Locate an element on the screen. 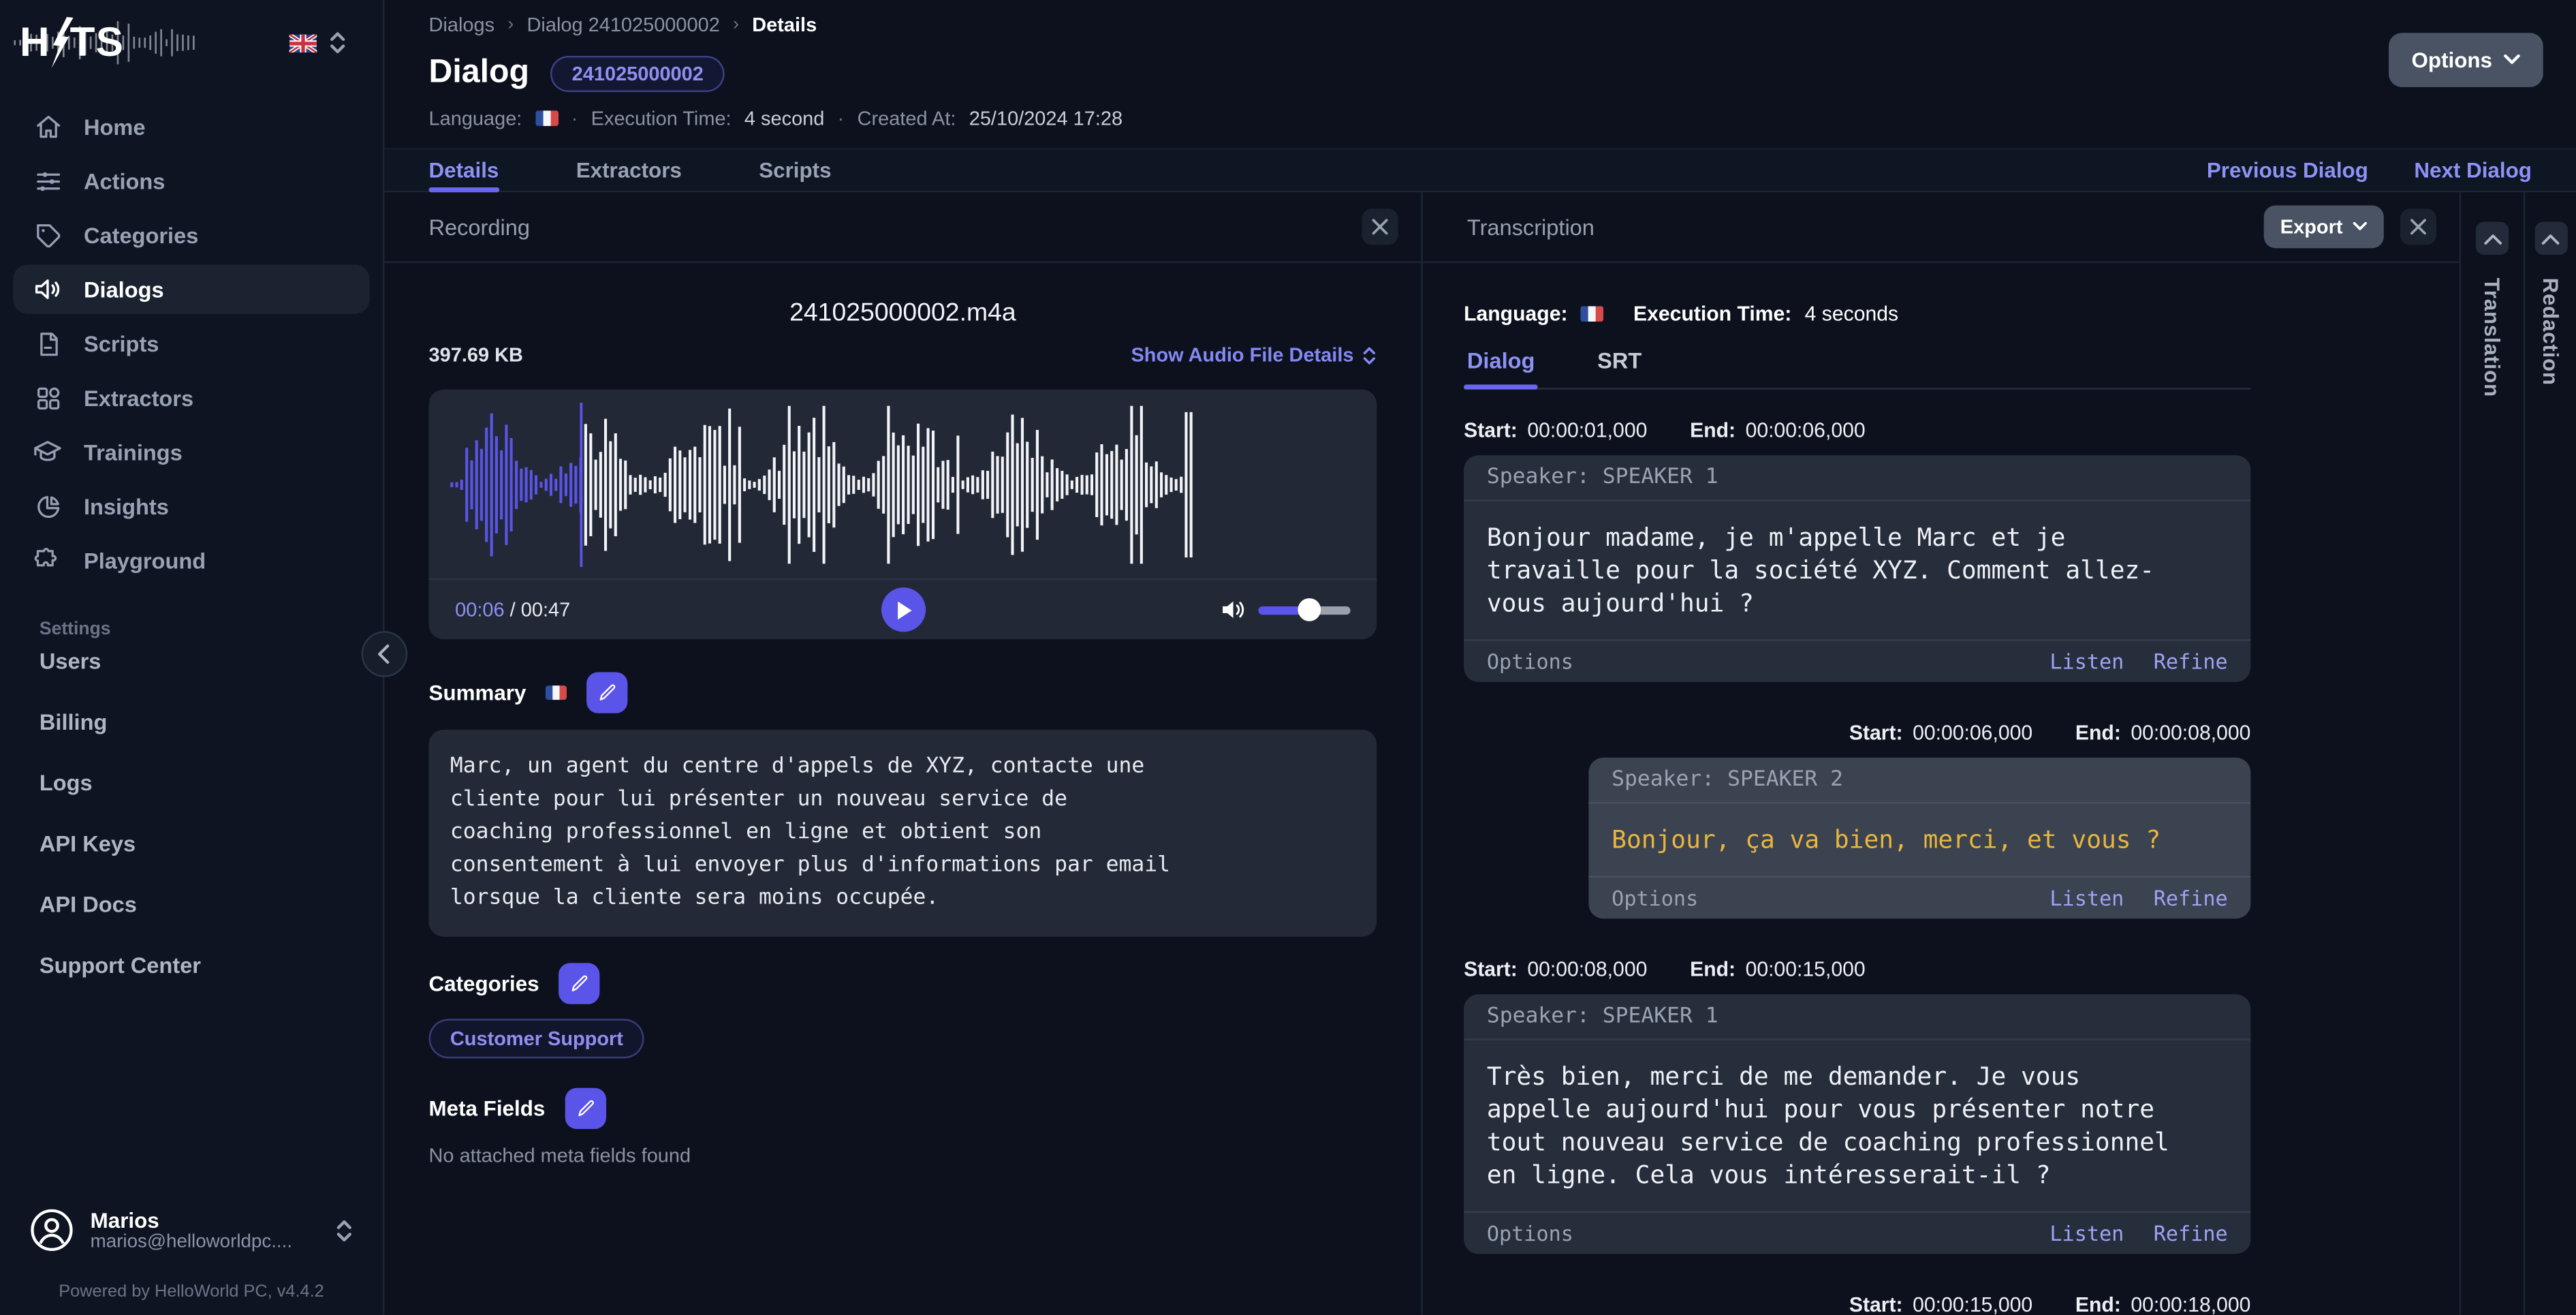 The width and height of the screenshot is (2576, 1315). sidebar-item-dialogs: Dialogs is located at coordinates (191, 289).